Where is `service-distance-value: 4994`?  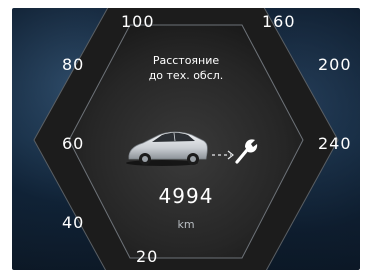 service-distance-value: 4994 is located at coordinates (186, 196).